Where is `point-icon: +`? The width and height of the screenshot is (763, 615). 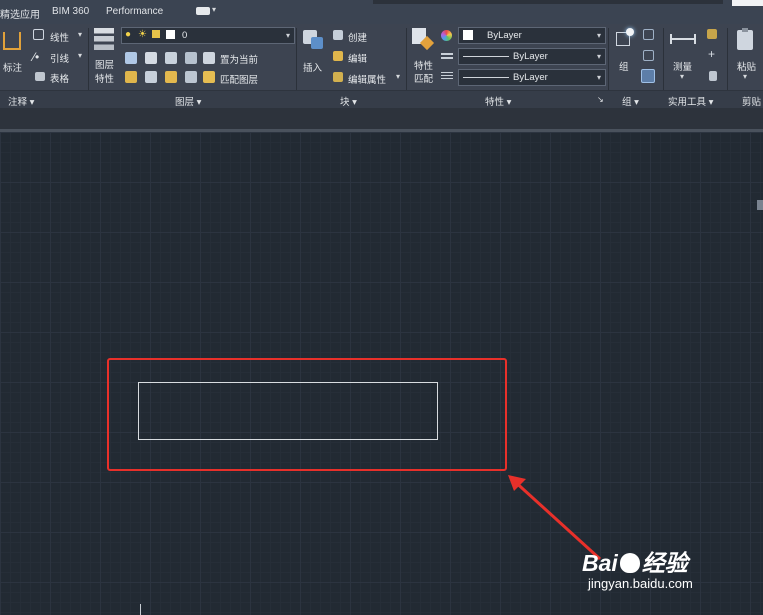
point-icon: + is located at coordinates (711, 54).